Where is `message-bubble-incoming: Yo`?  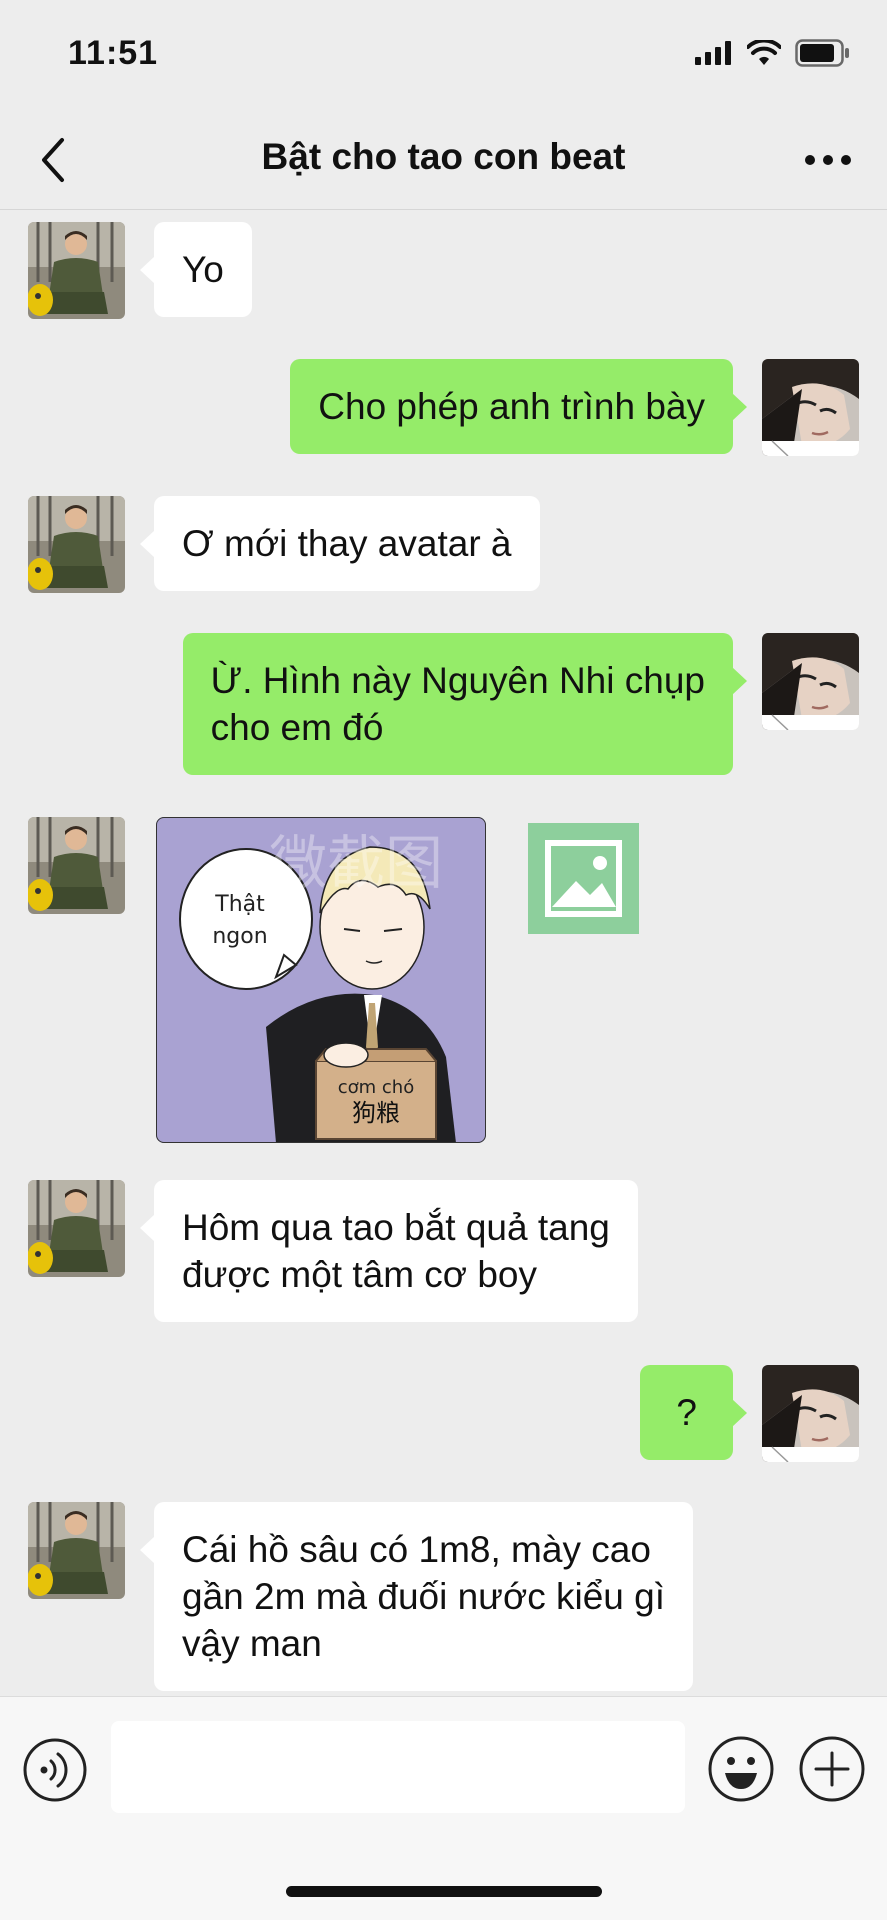 message-bubble-incoming: Yo is located at coordinates (196, 269).